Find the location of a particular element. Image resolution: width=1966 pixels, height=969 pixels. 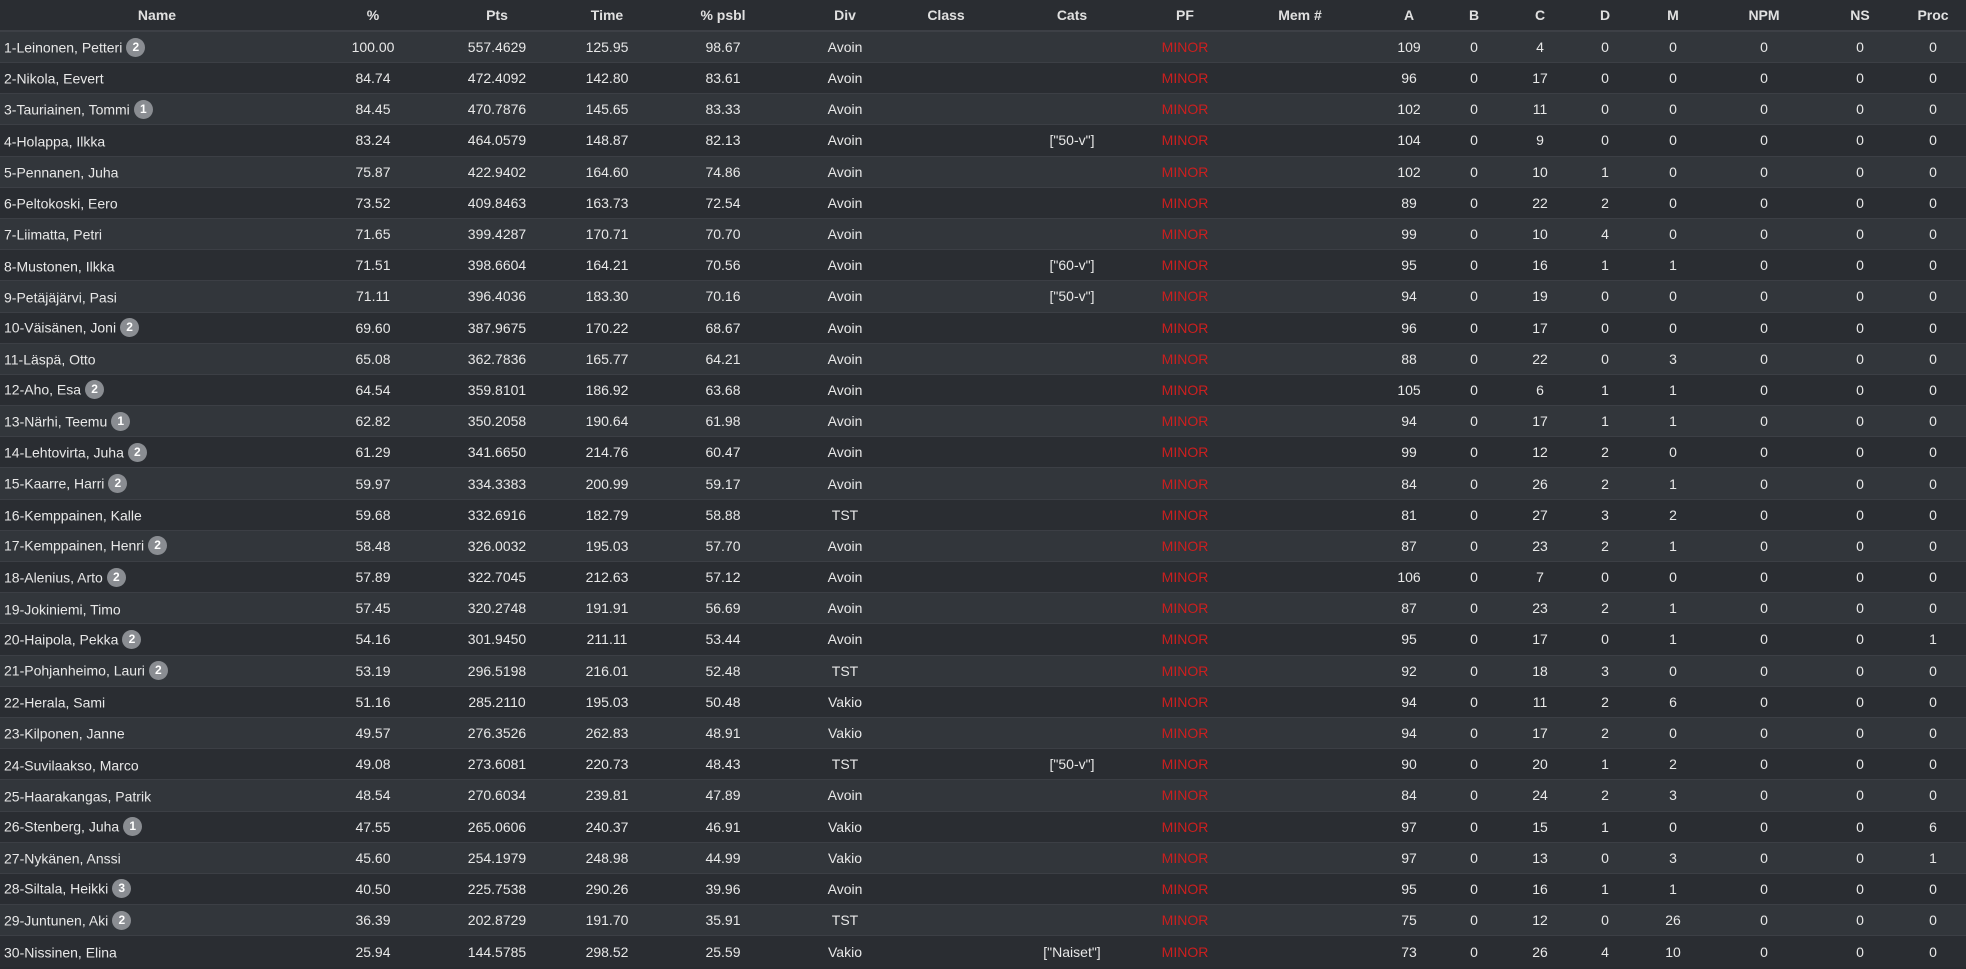

column-header-ns: NS is located at coordinates (1860, 16).